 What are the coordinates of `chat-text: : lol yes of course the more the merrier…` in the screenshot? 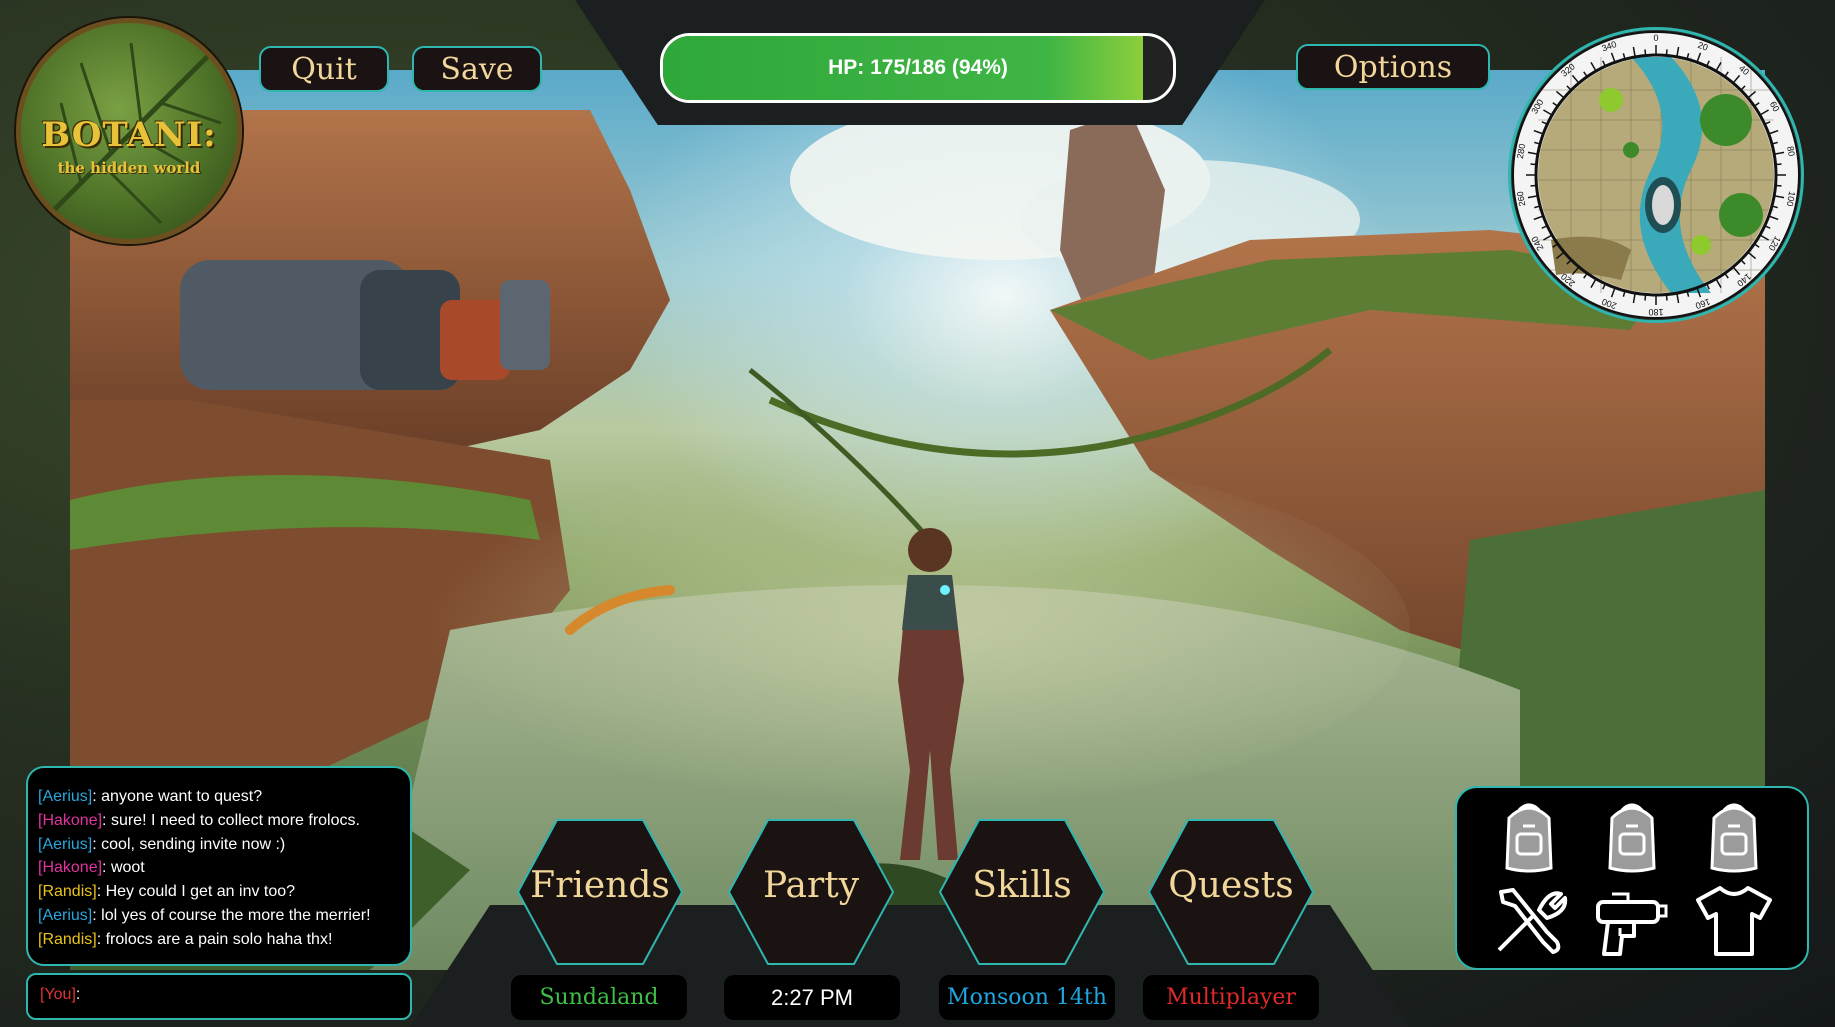 It's located at (231, 915).